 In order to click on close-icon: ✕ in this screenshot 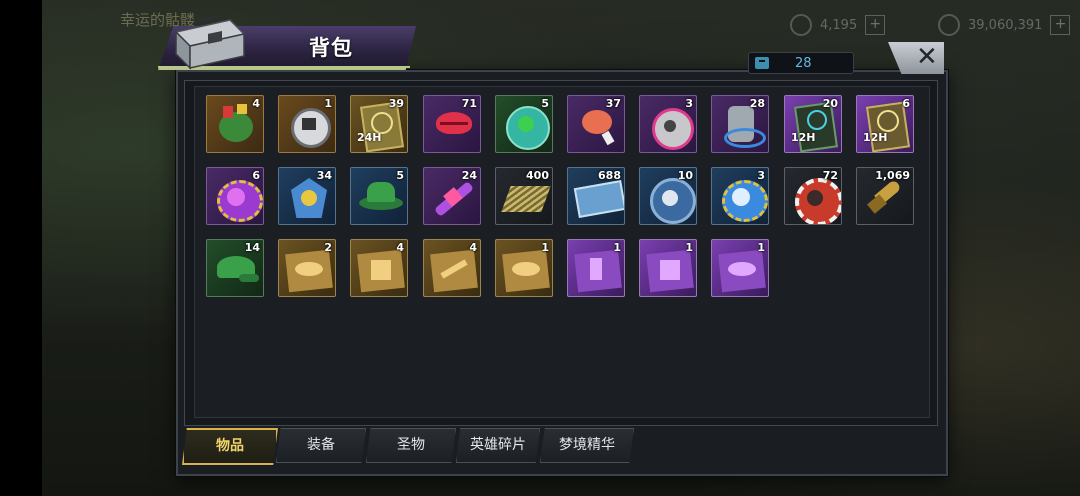, I will do `click(927, 57)`.